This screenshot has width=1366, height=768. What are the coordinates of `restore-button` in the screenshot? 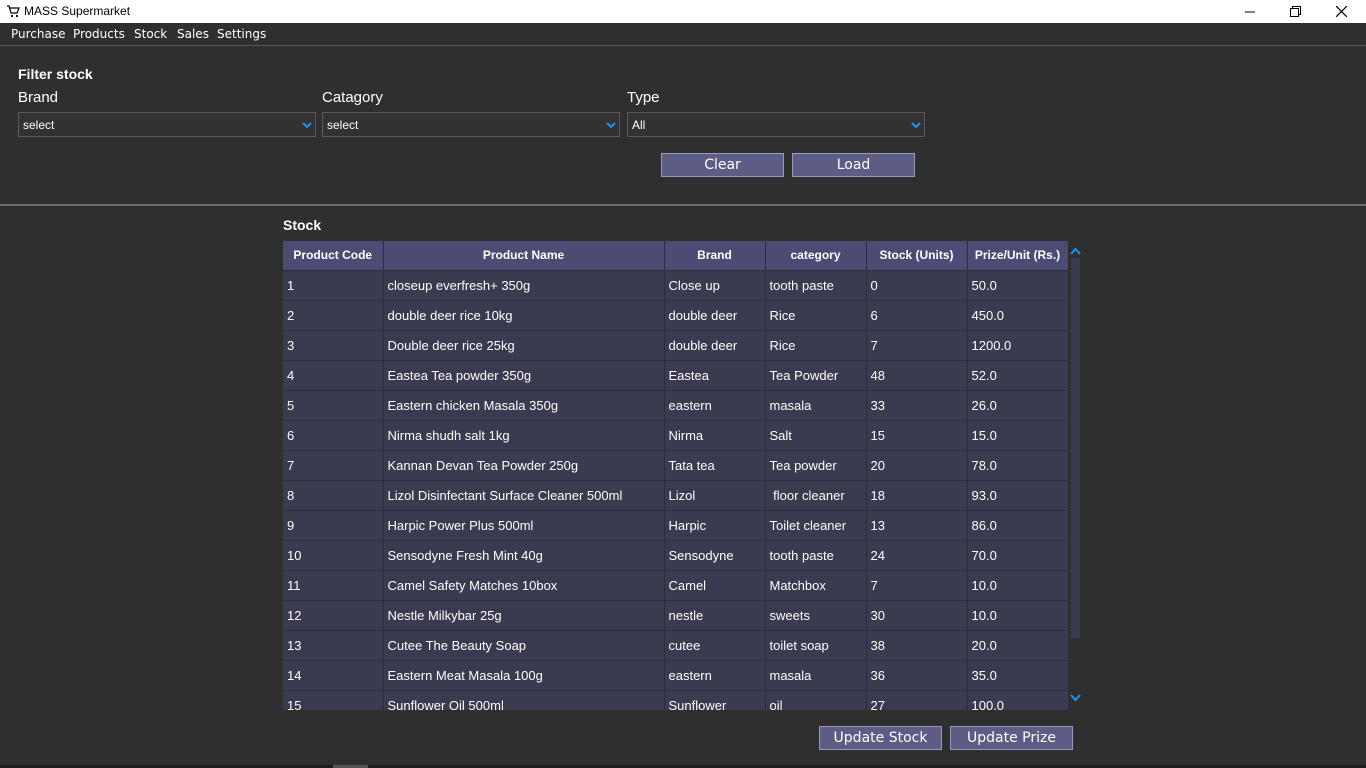 It's located at (1295, 11).